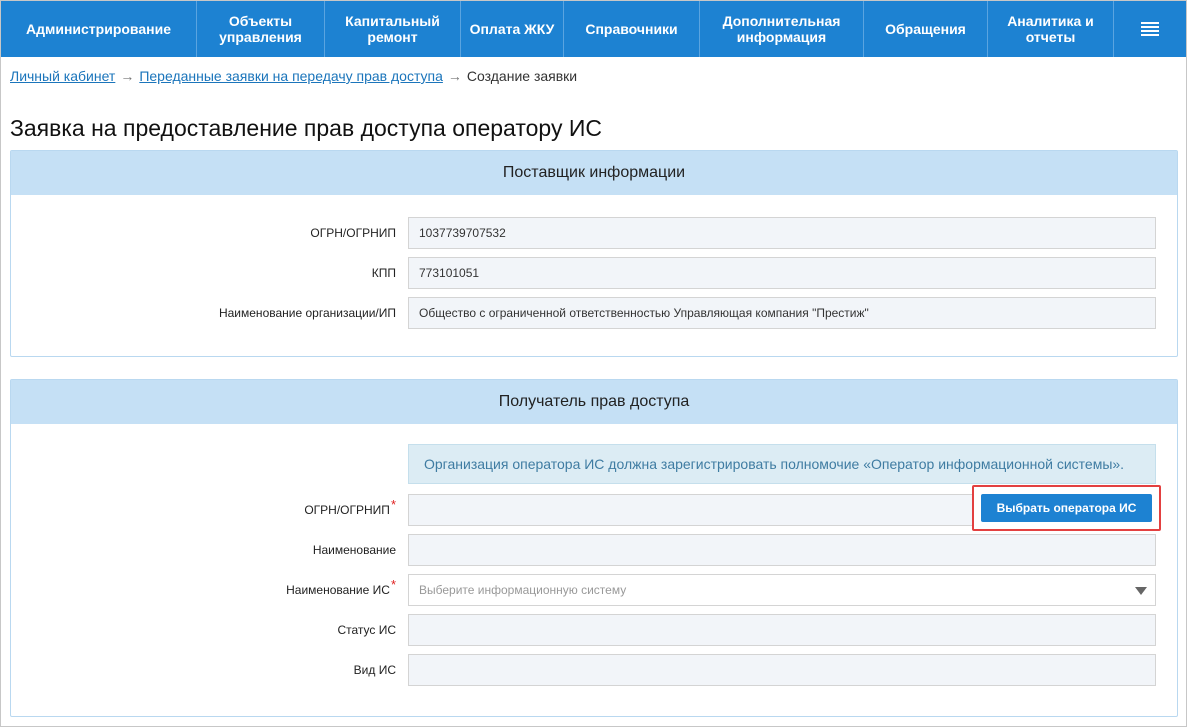  I want to click on hamburger-menu-icon, so click(1150, 29).